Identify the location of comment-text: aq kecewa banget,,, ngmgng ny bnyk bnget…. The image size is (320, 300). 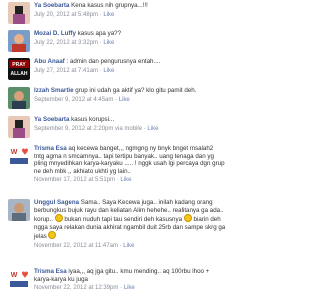
(141, 148).